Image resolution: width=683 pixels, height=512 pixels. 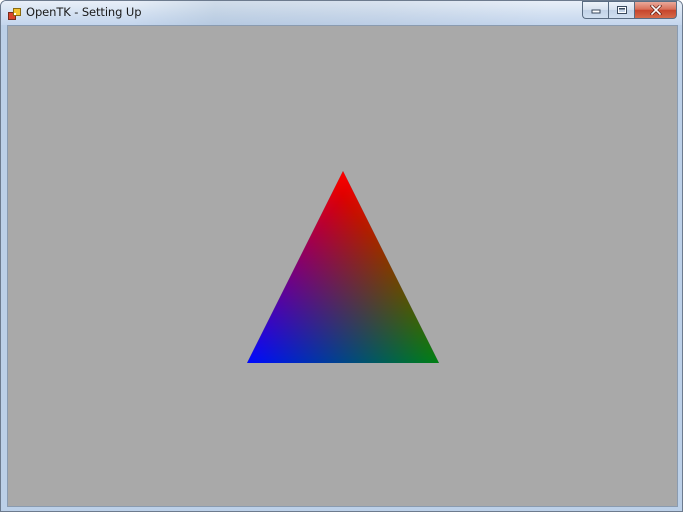 I want to click on minimize-icon, so click(x=596, y=10).